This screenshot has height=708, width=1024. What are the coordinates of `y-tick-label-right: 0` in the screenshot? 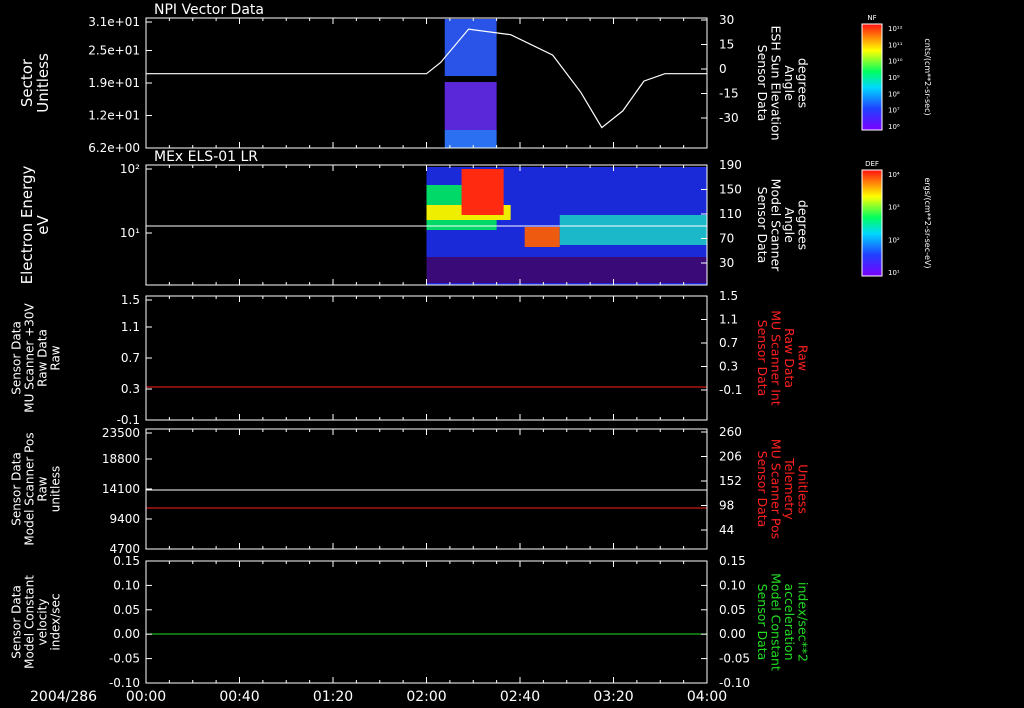 It's located at (723, 69).